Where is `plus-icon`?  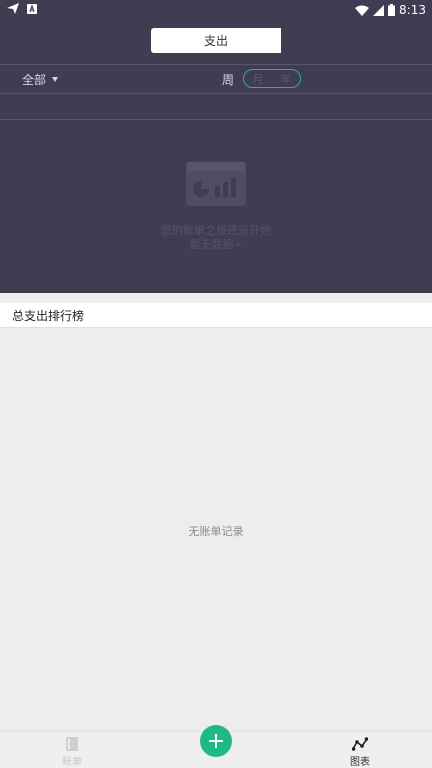 plus-icon is located at coordinates (216, 741).